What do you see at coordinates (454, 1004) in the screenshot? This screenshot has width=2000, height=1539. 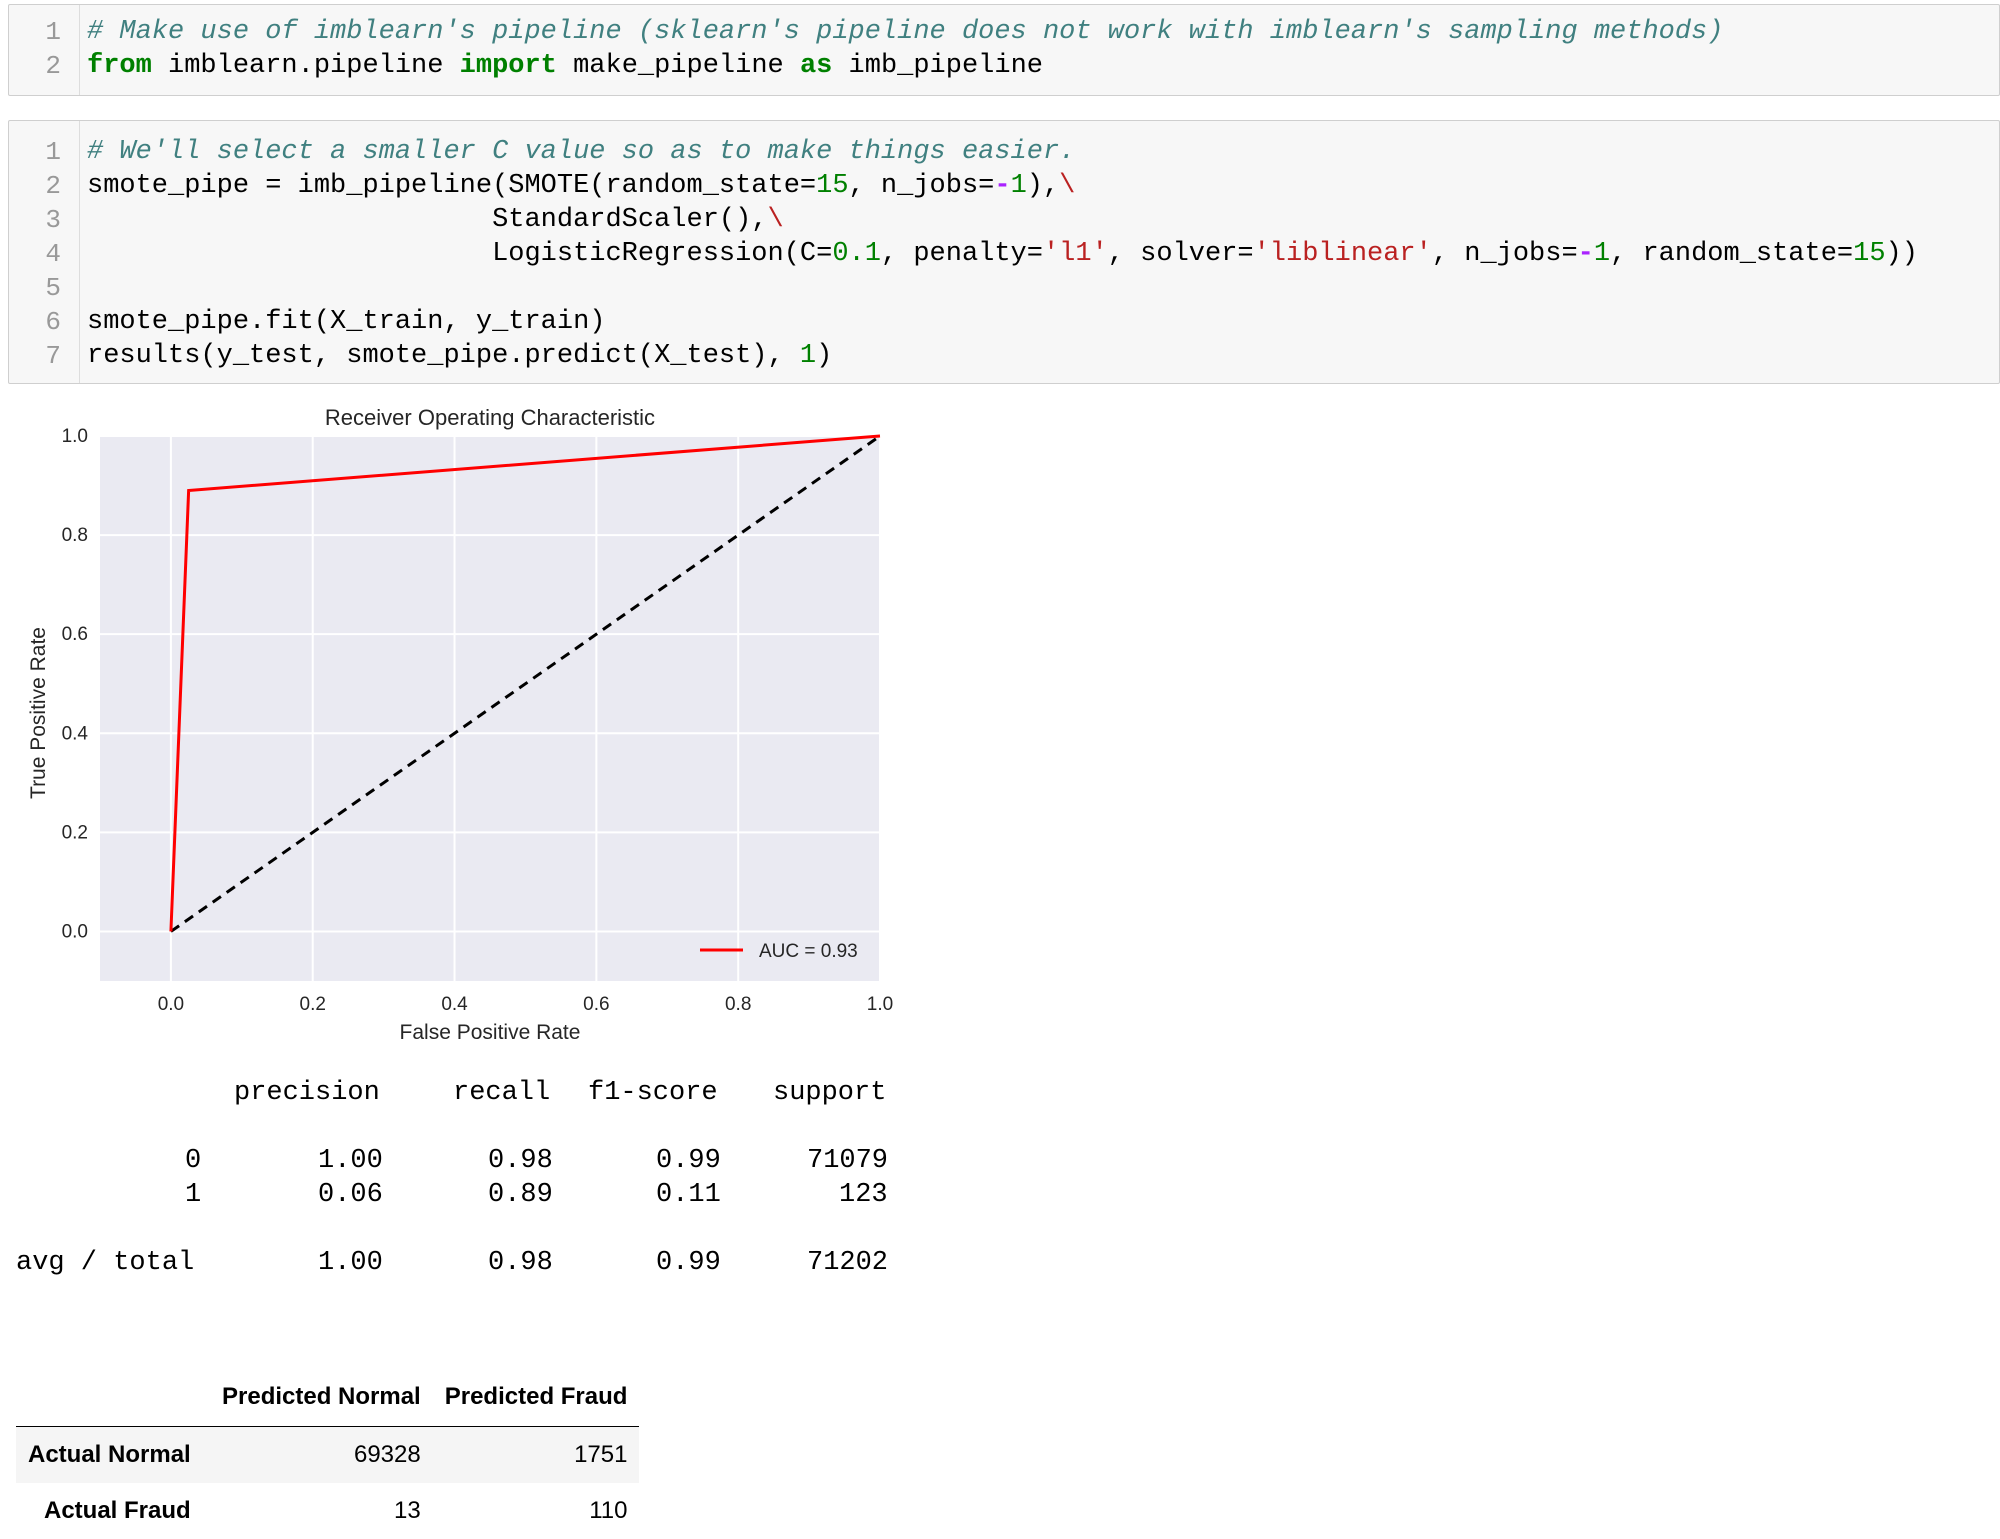 I see `x-tick-label: 0.4` at bounding box center [454, 1004].